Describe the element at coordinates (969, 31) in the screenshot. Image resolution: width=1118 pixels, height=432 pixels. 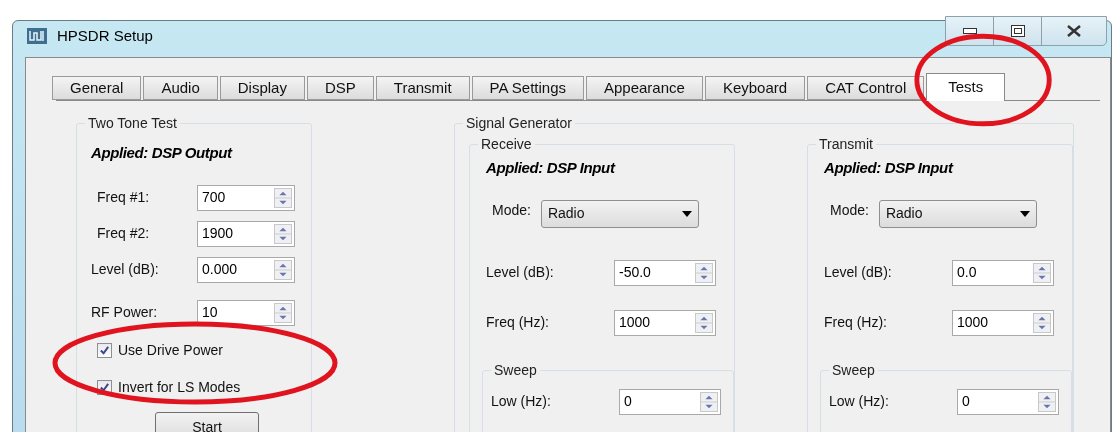
I see `minimize-icon` at that location.